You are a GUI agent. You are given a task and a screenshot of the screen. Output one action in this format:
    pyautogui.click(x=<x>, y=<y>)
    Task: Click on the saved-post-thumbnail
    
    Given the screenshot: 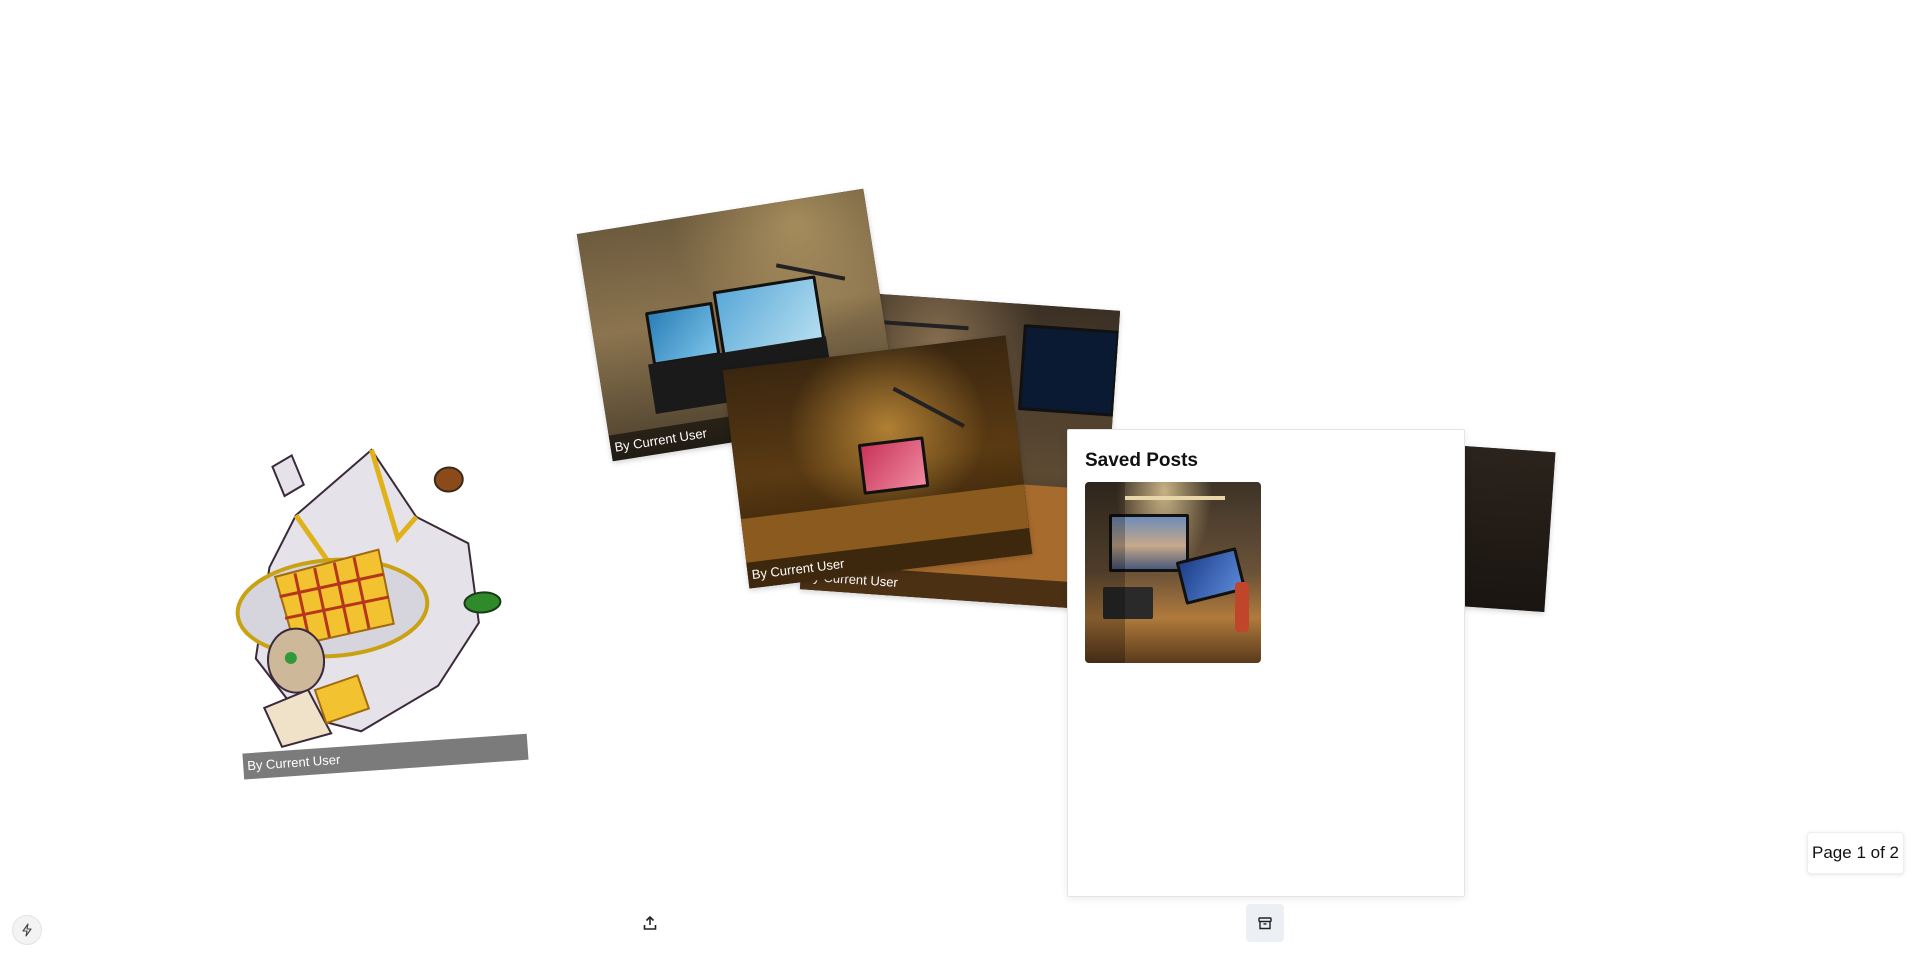 What is the action you would take?
    pyautogui.click(x=1173, y=572)
    